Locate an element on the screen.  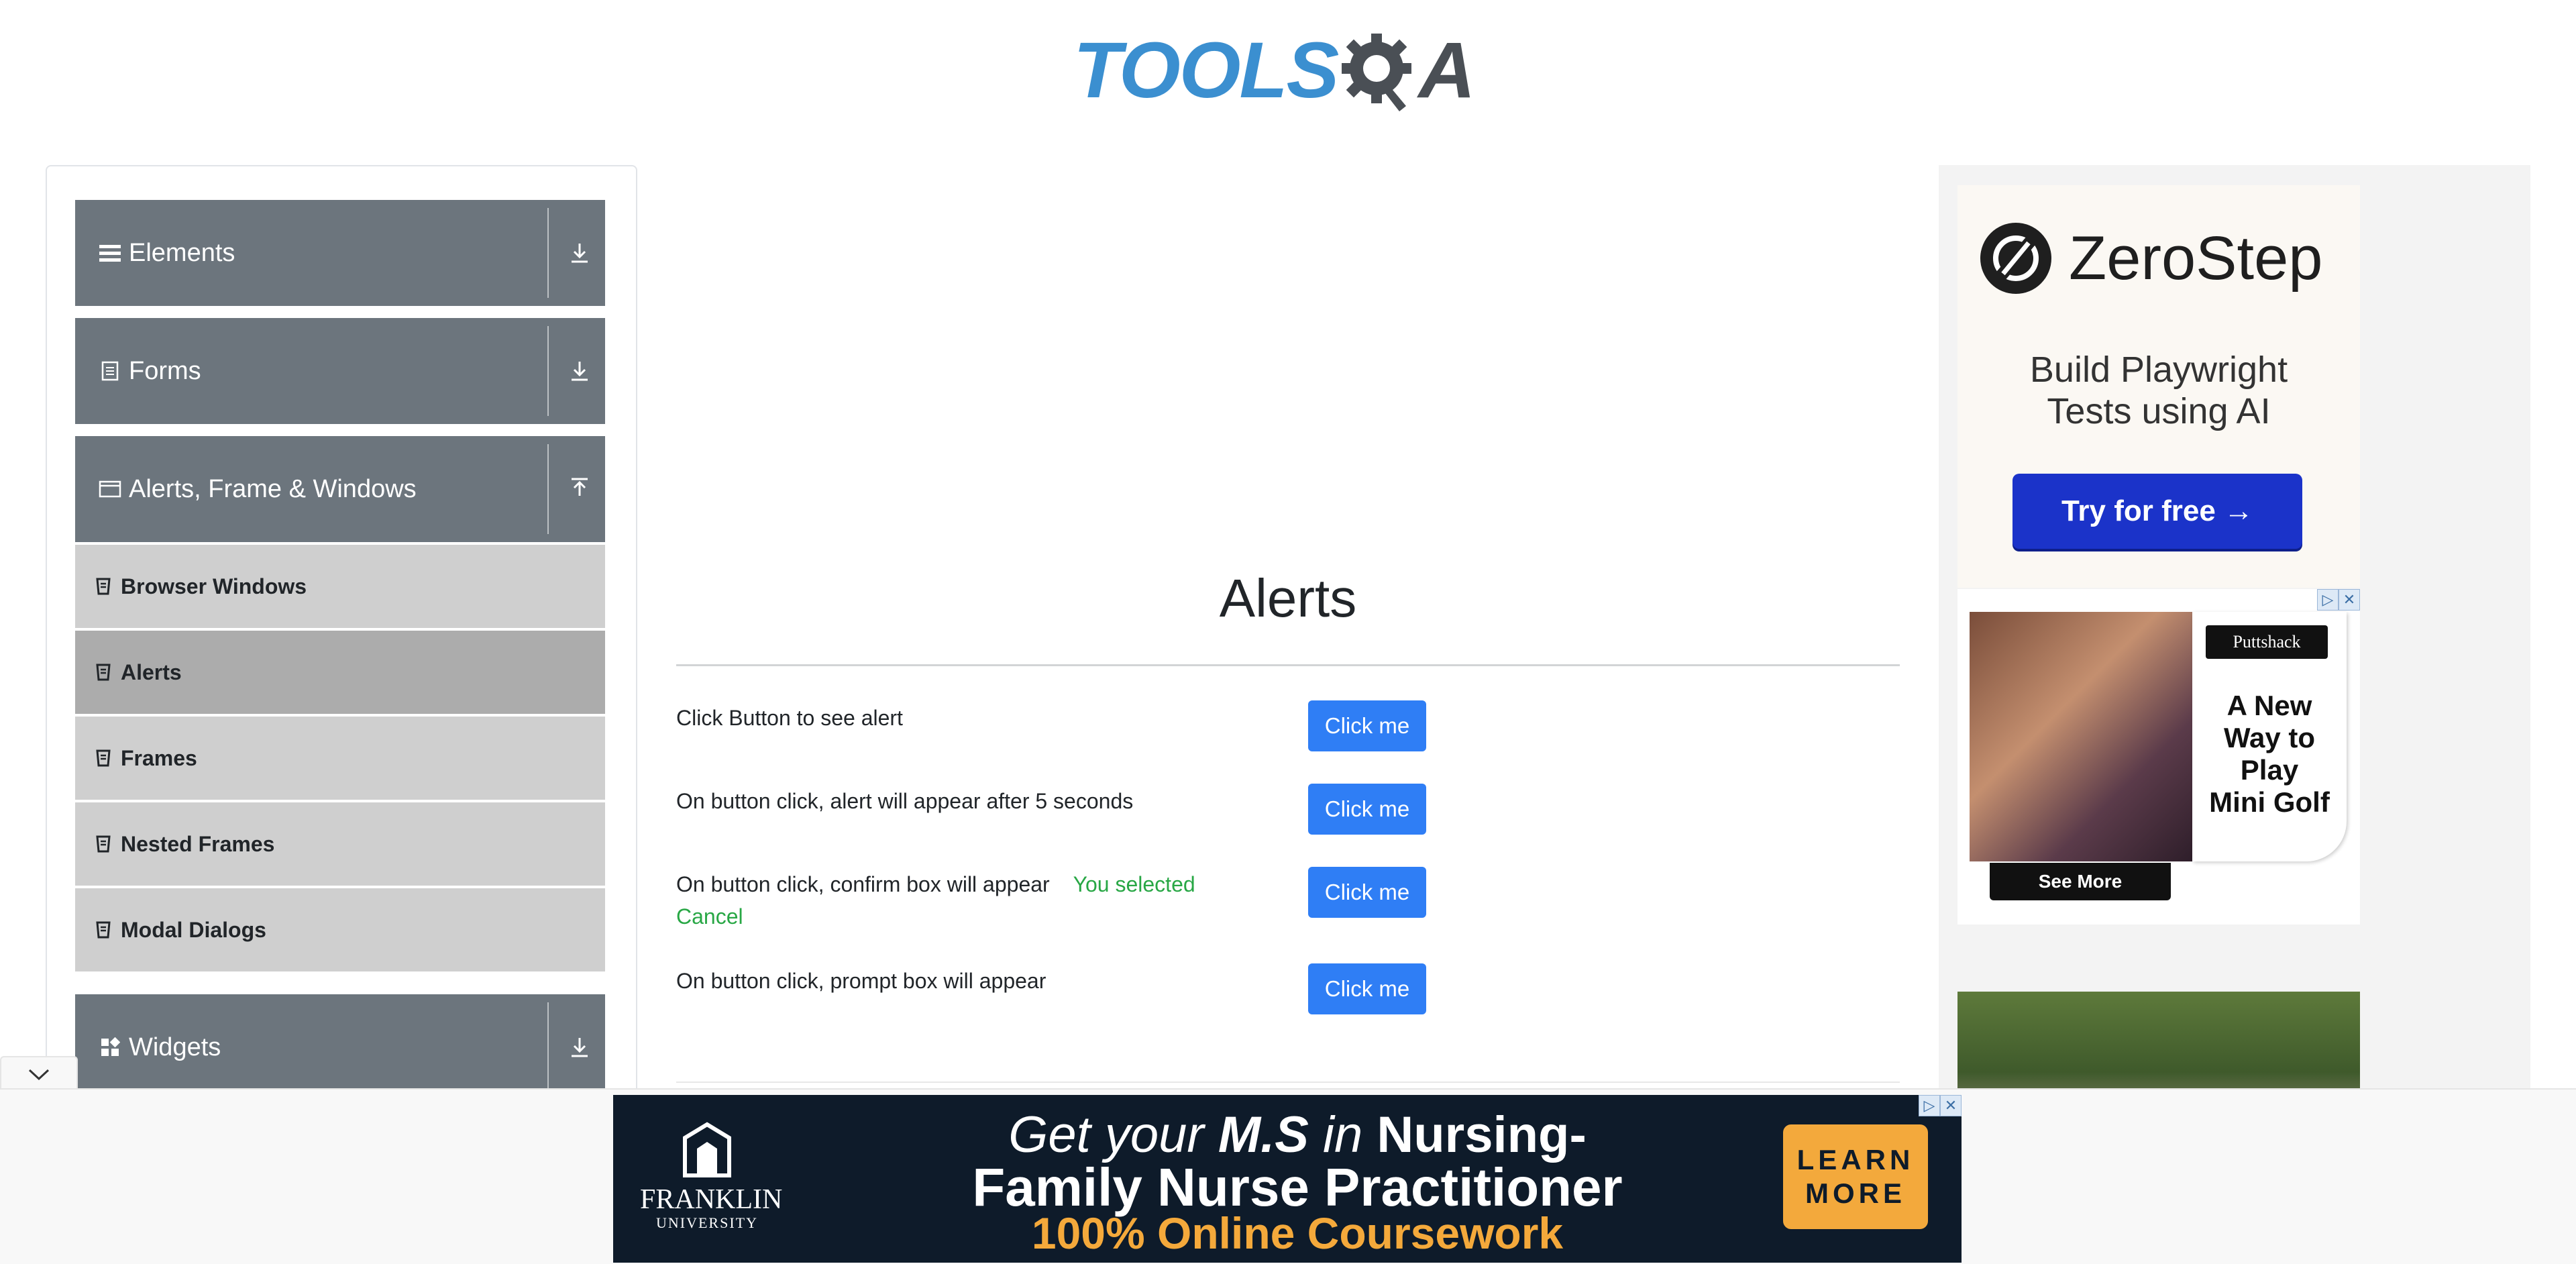
group-label: Elements is located at coordinates (182, 252).